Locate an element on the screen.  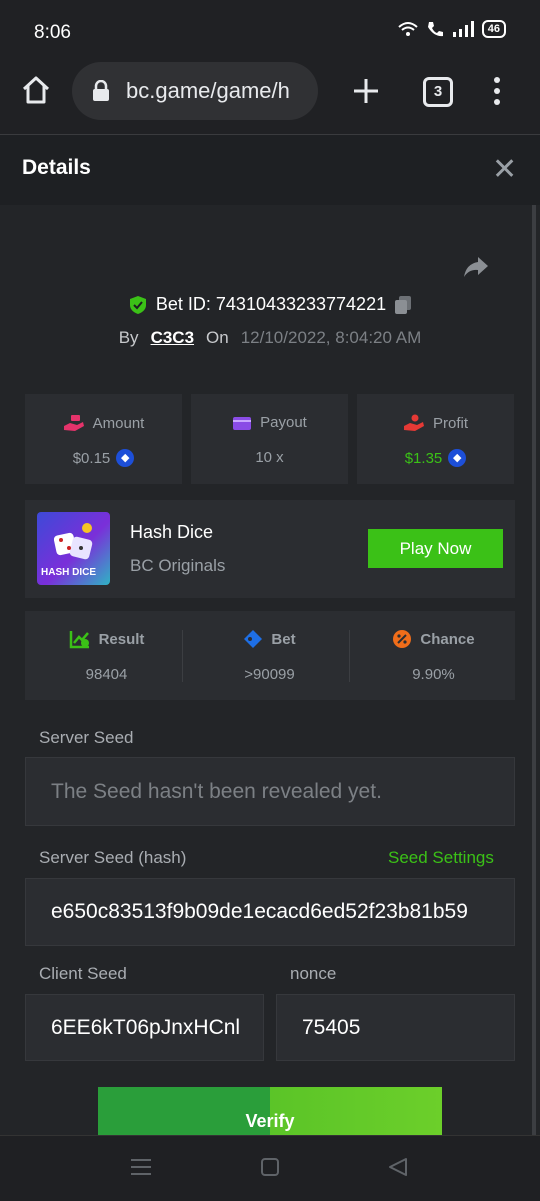
payout-label: Payout is located at coordinates (283, 422).